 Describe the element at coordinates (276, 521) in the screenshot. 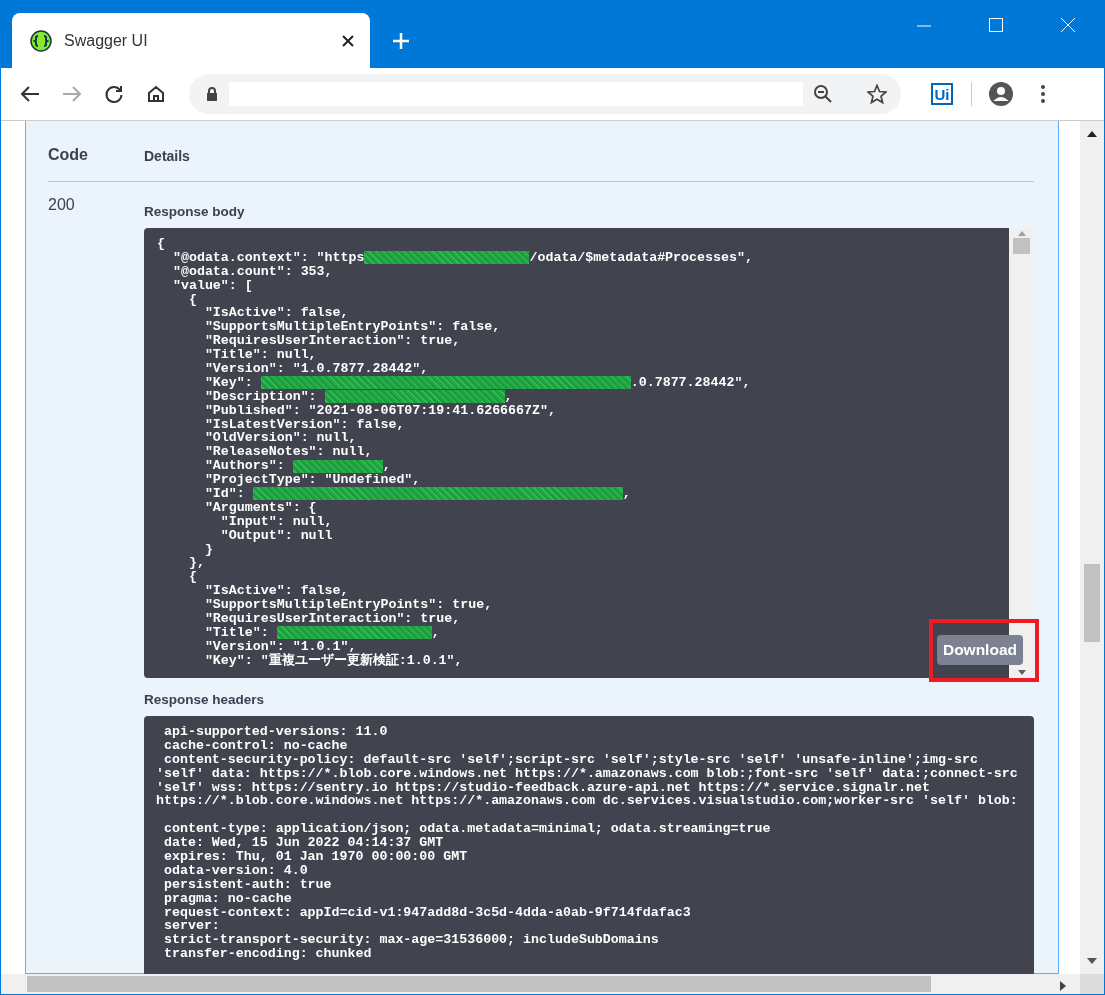

I see `code-text: "Input": null,` at that location.